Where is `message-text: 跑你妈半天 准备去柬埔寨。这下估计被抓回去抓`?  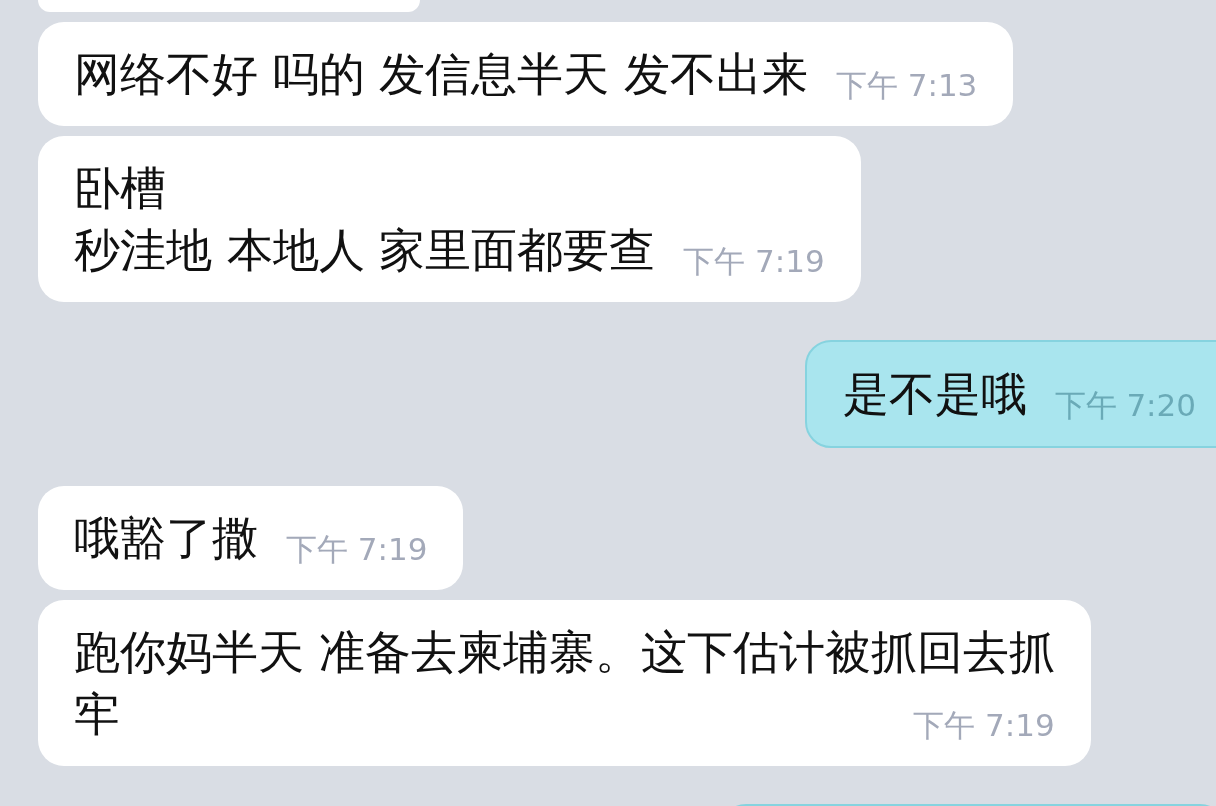
message-text: 跑你妈半天 准备去柬埔寨。这下估计被抓回去抓 is located at coordinates (564, 652).